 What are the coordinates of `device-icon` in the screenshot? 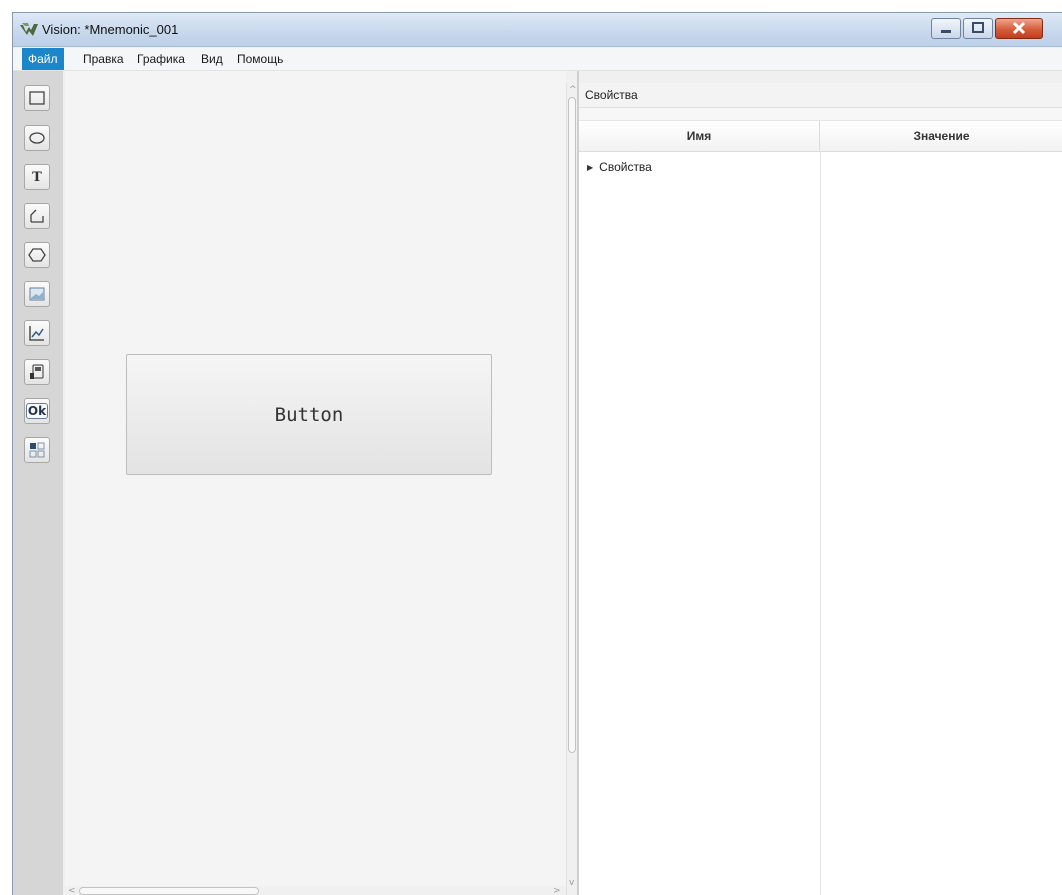 It's located at (37, 371).